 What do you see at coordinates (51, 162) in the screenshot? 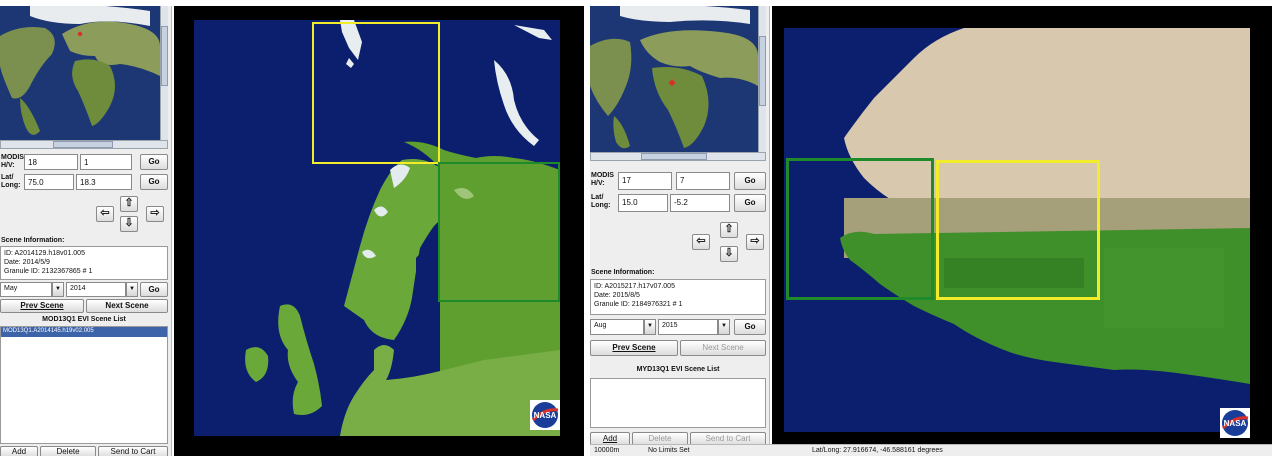
I see `h-input: 18` at bounding box center [51, 162].